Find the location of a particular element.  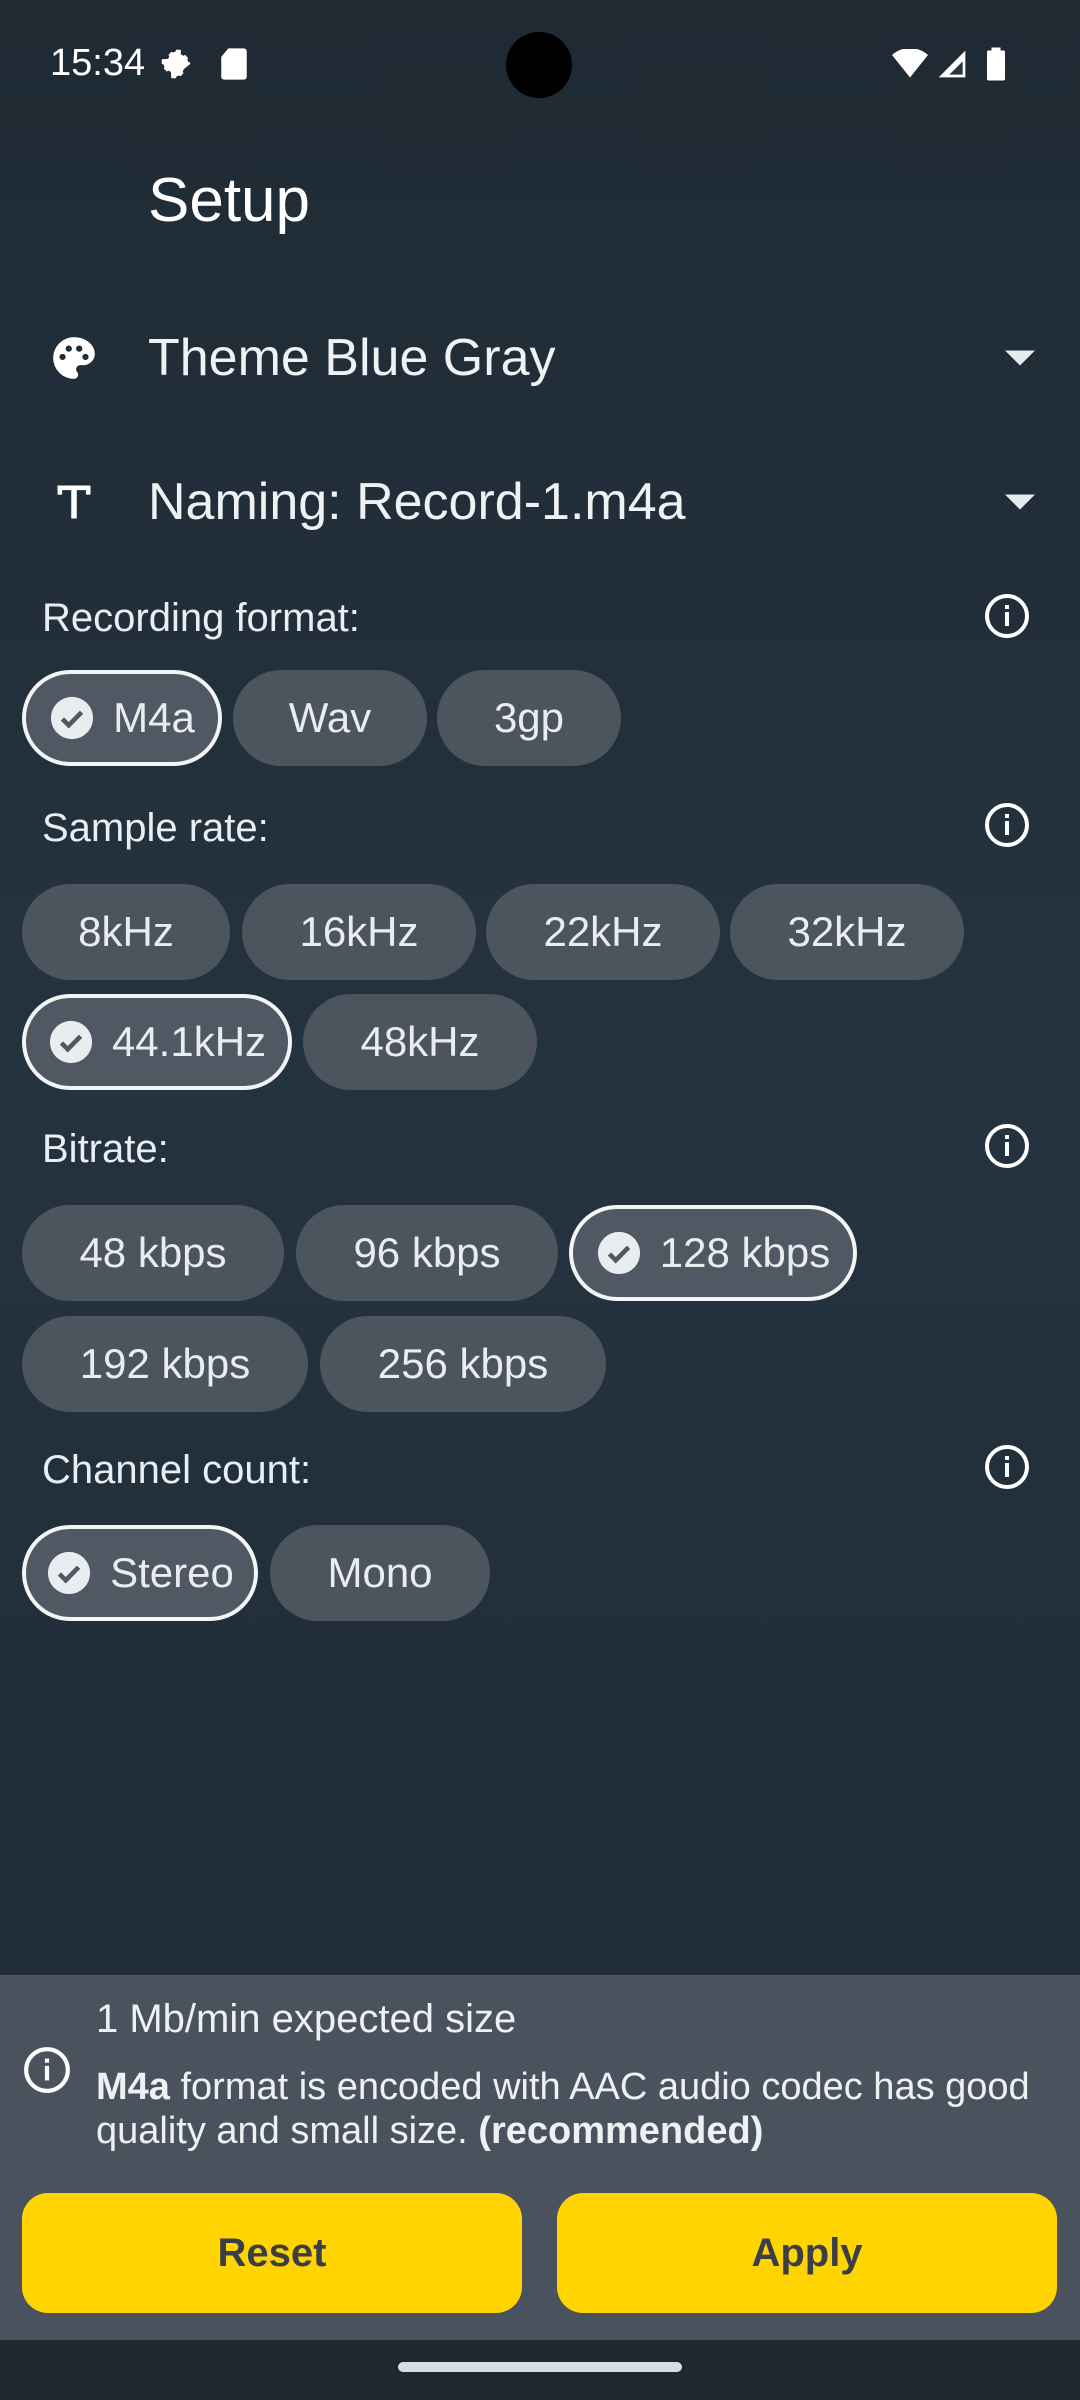

chip-label: 22kHz is located at coordinates (603, 931).